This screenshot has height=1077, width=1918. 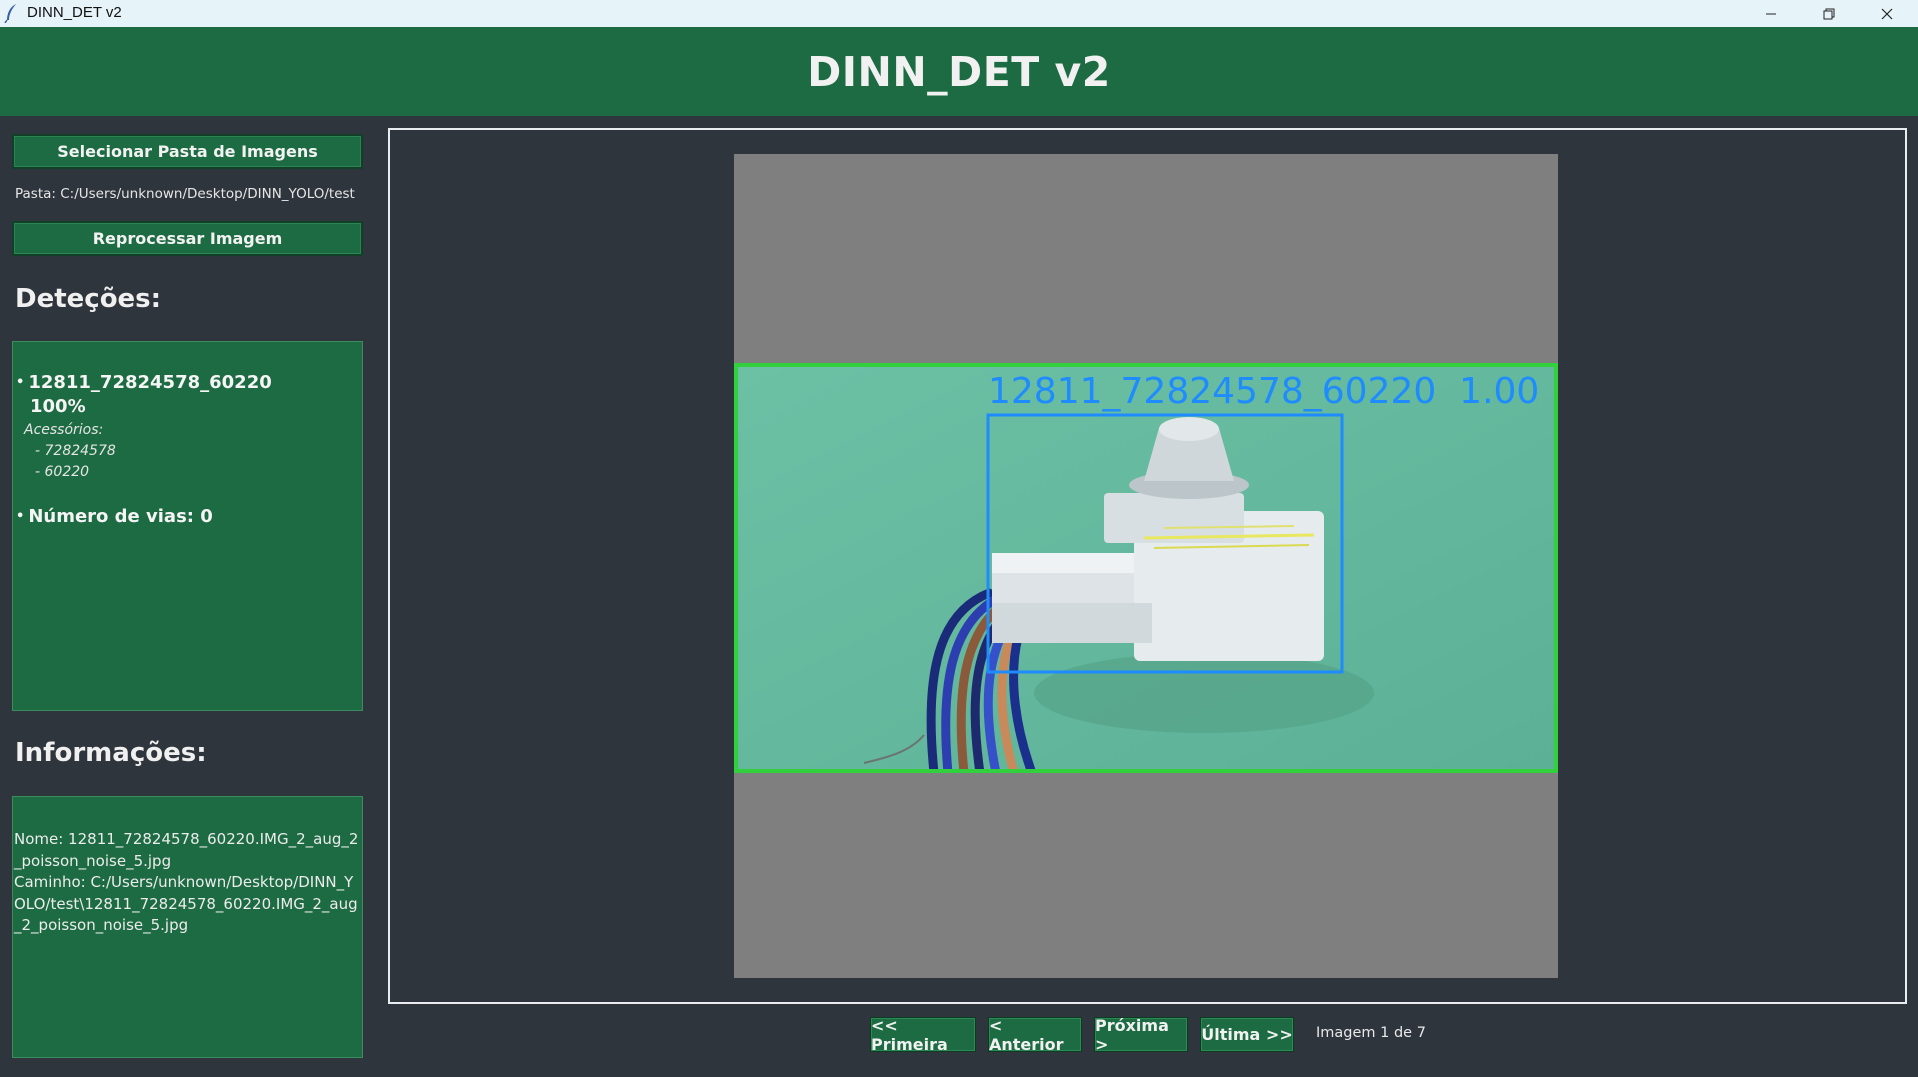 What do you see at coordinates (75, 451) in the screenshot?
I see `accessory-item: - 72824578` at bounding box center [75, 451].